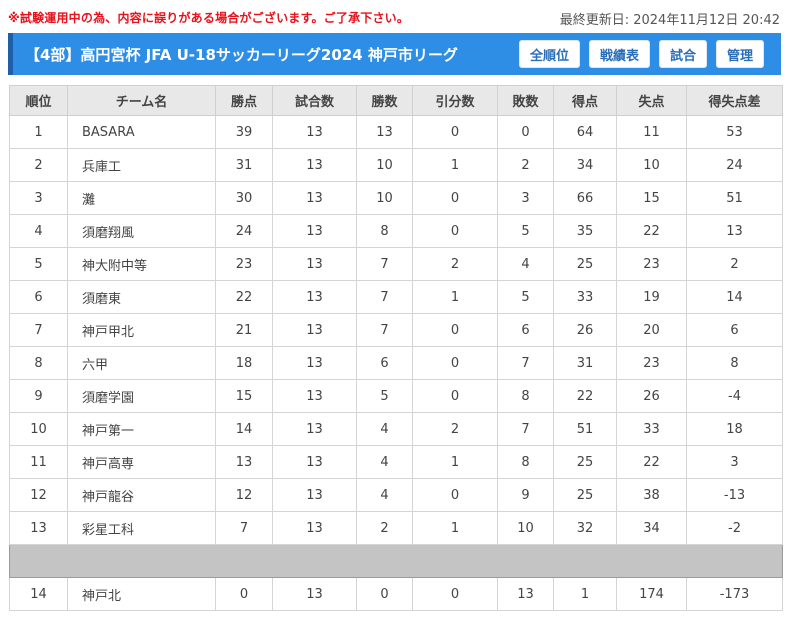  I want to click on goals-against-cell: 19, so click(651, 297).